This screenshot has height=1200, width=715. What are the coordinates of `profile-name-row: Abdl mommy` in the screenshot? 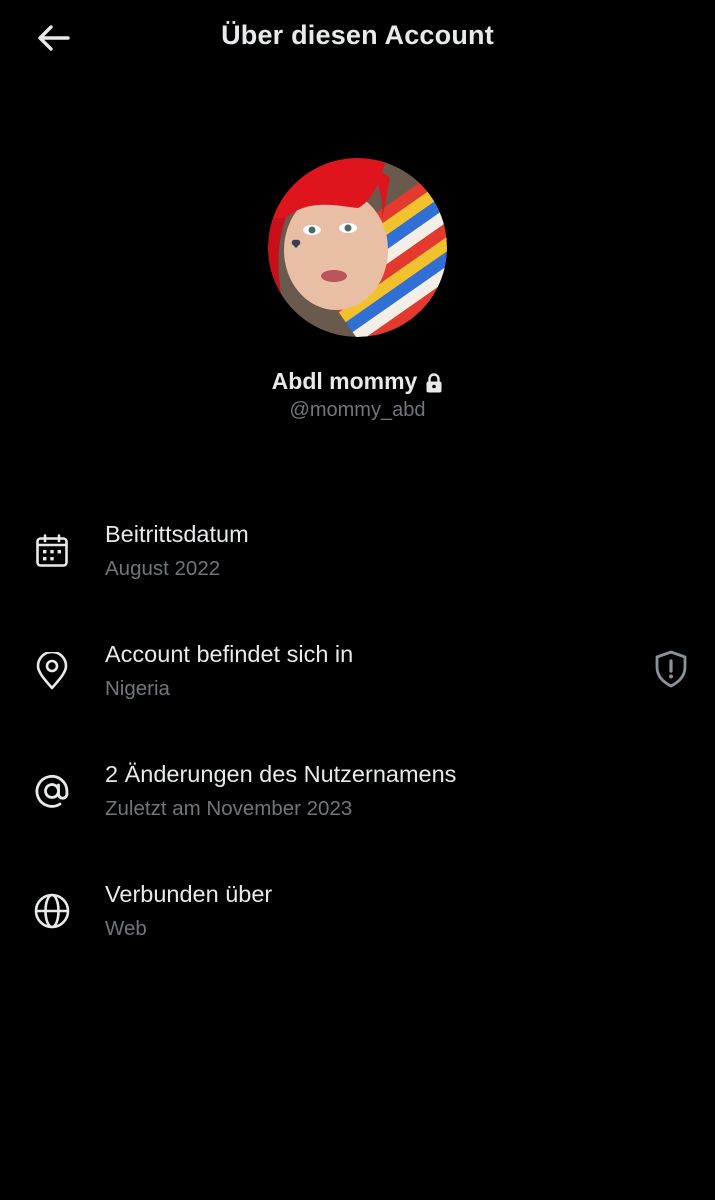 It's located at (357, 381).